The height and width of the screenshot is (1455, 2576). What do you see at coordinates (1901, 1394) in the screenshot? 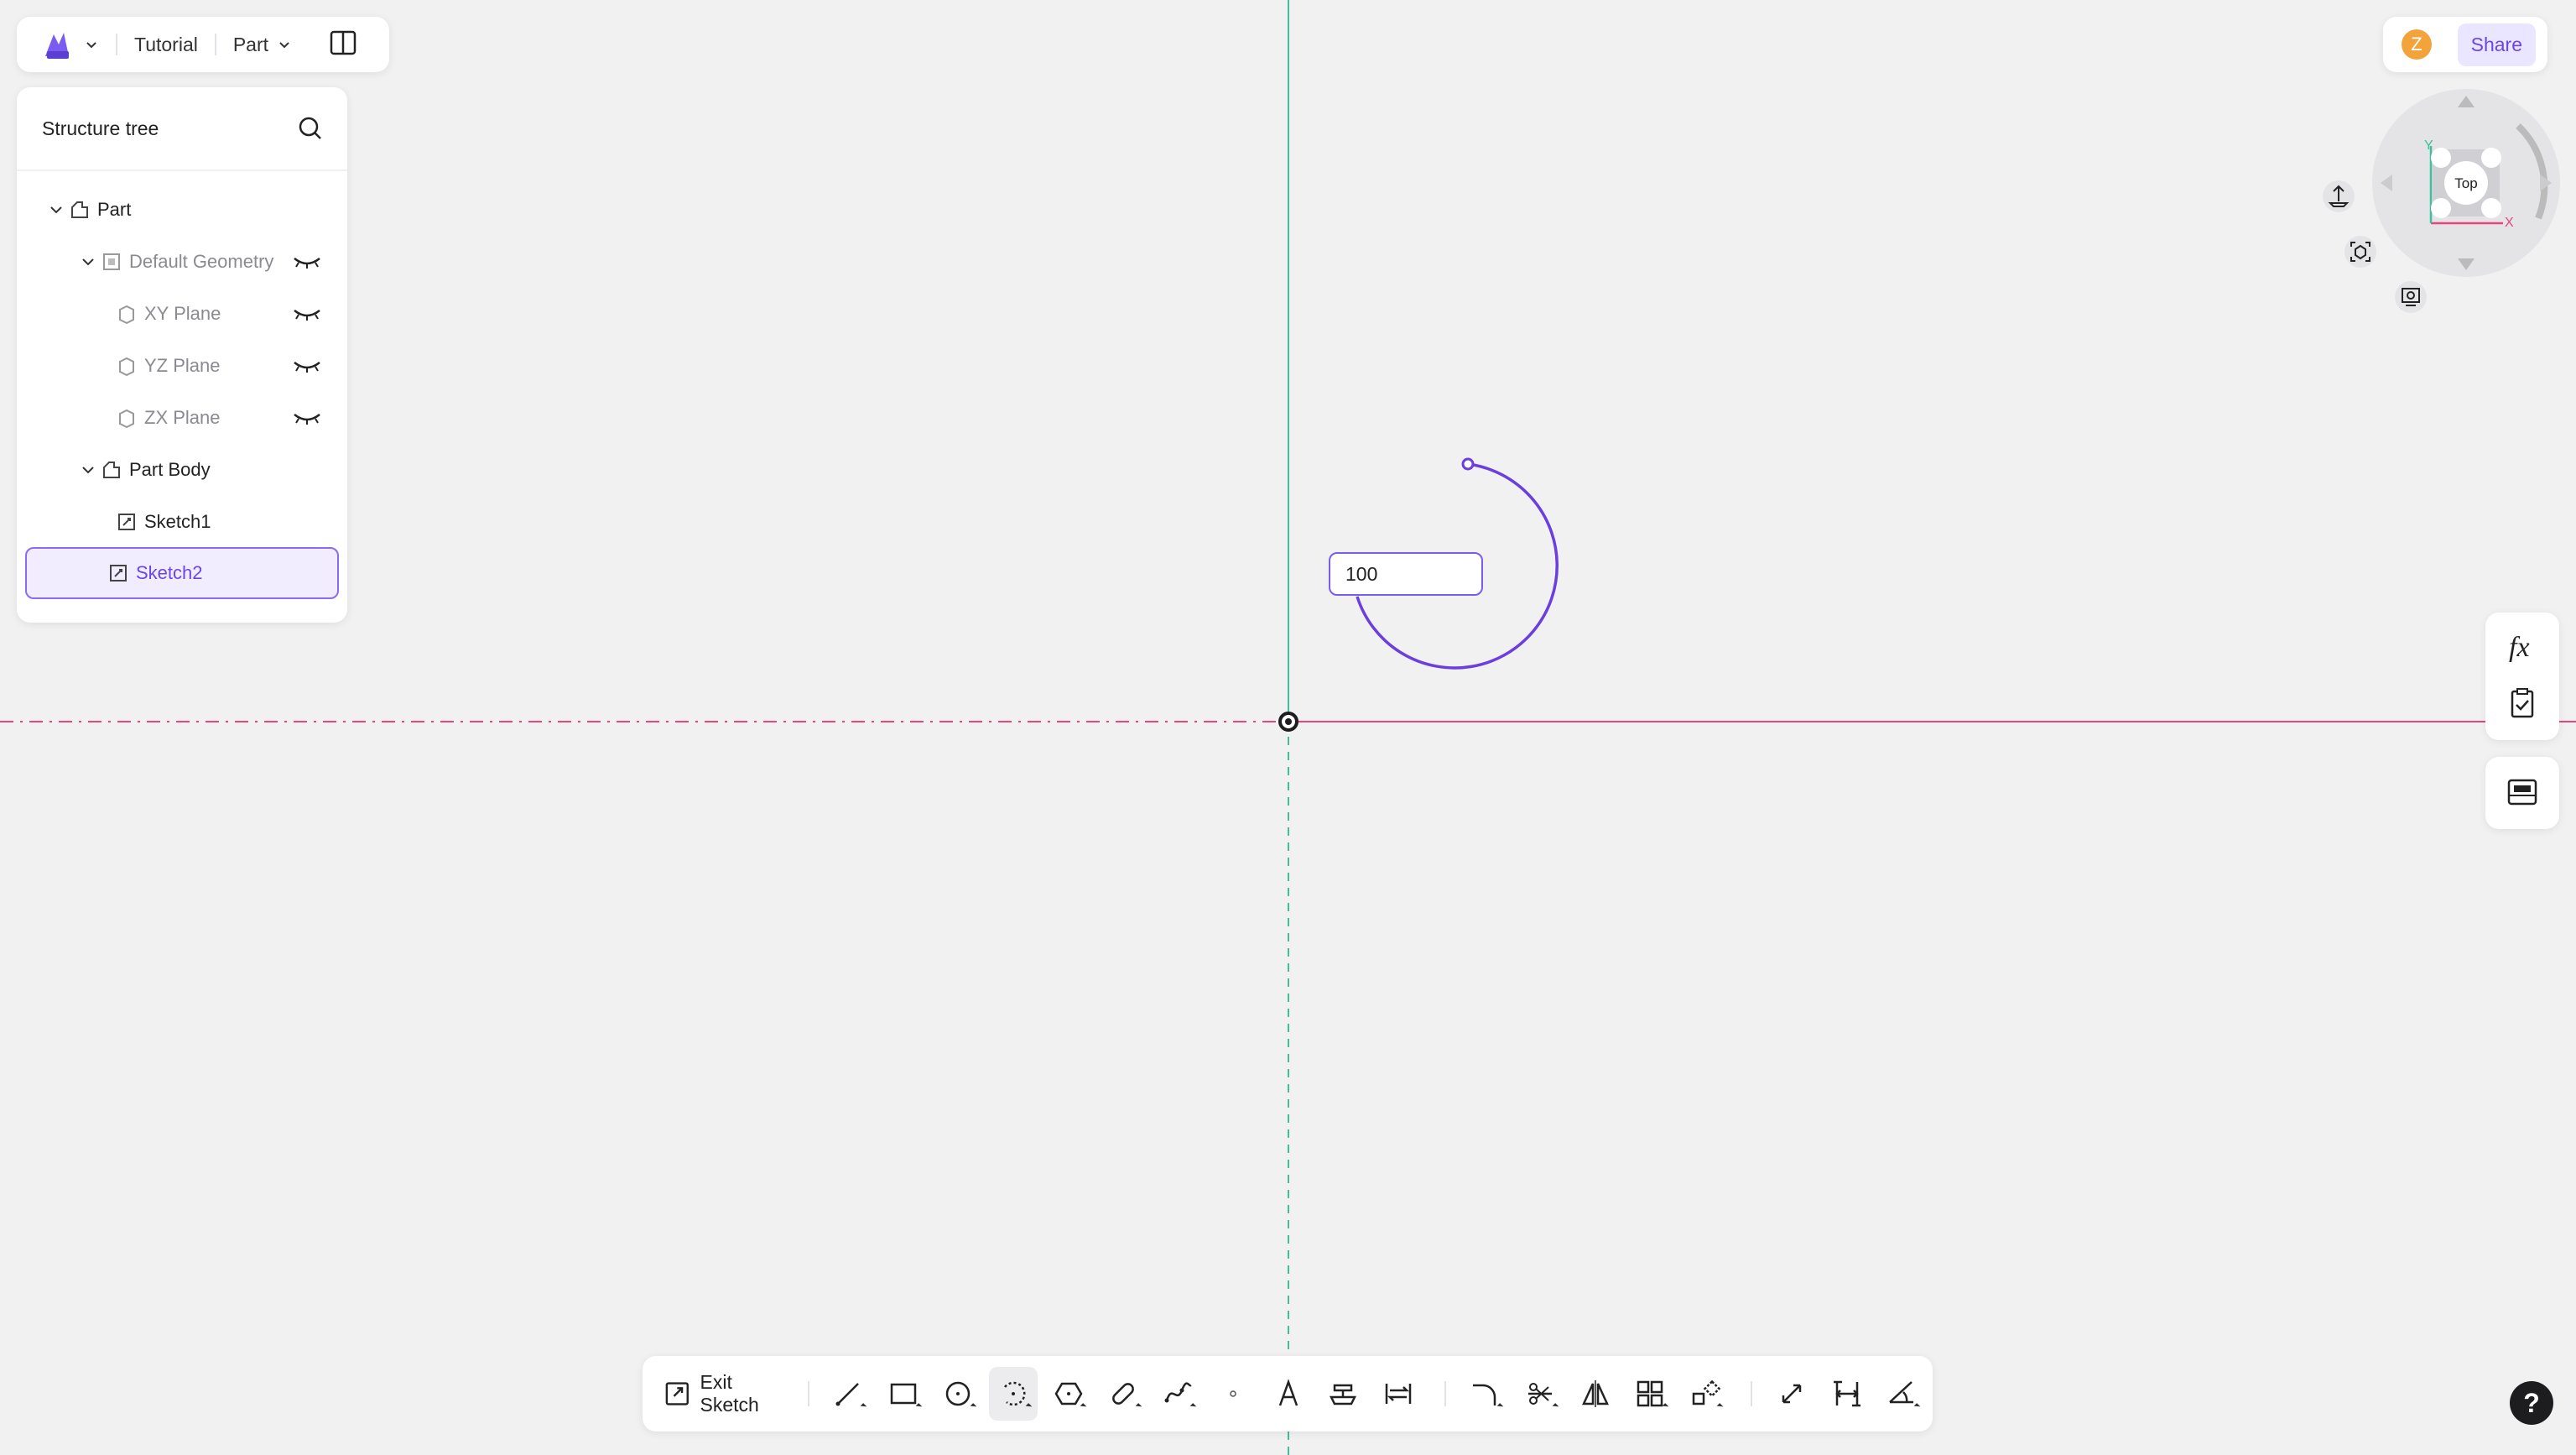
I see `angle-dimension-tool-button` at bounding box center [1901, 1394].